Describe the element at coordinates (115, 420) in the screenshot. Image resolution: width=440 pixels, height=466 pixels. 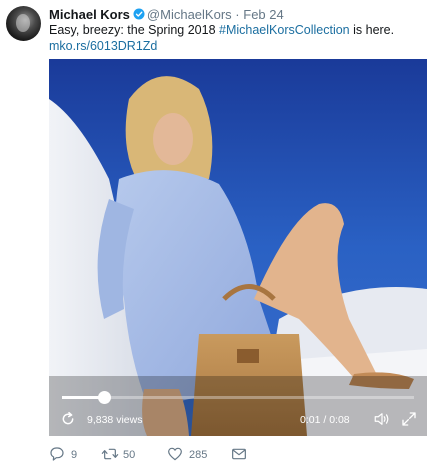
I see `view-count: 9,838 views` at that location.